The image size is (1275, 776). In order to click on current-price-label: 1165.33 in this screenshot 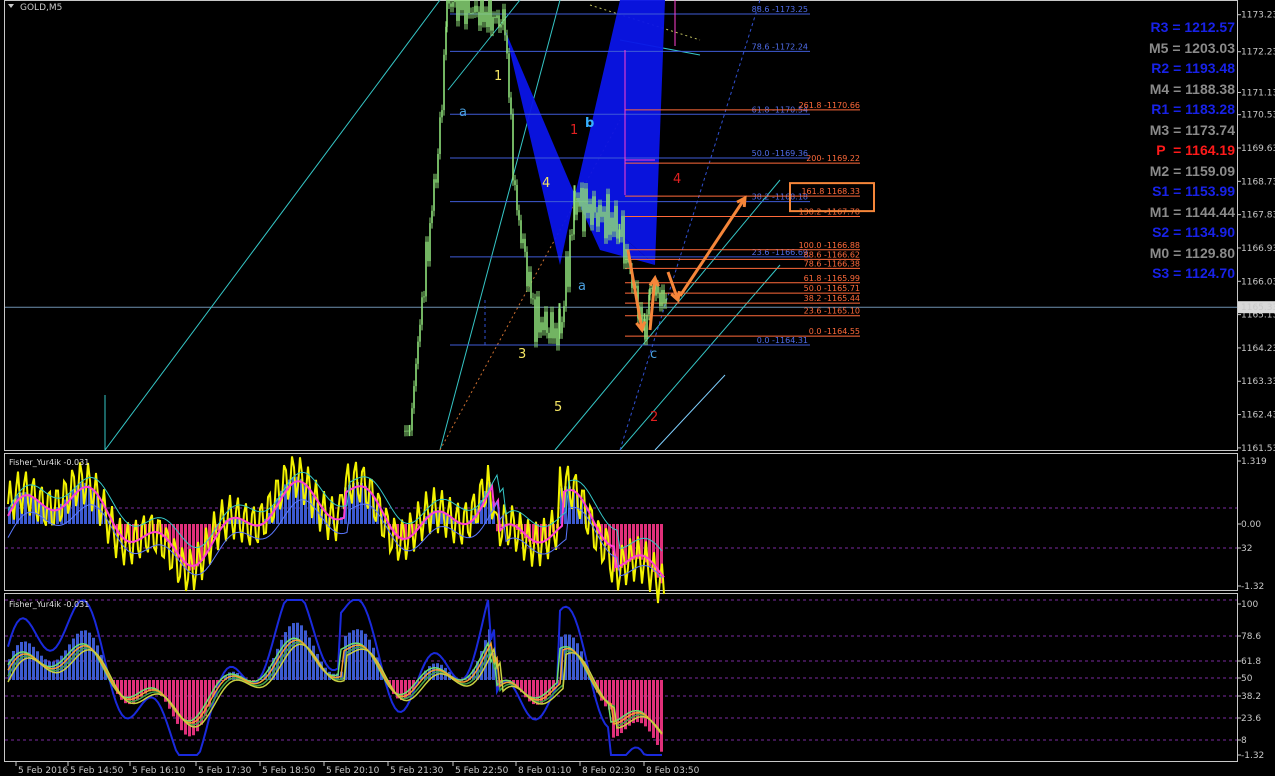, I will do `click(1258, 308)`.